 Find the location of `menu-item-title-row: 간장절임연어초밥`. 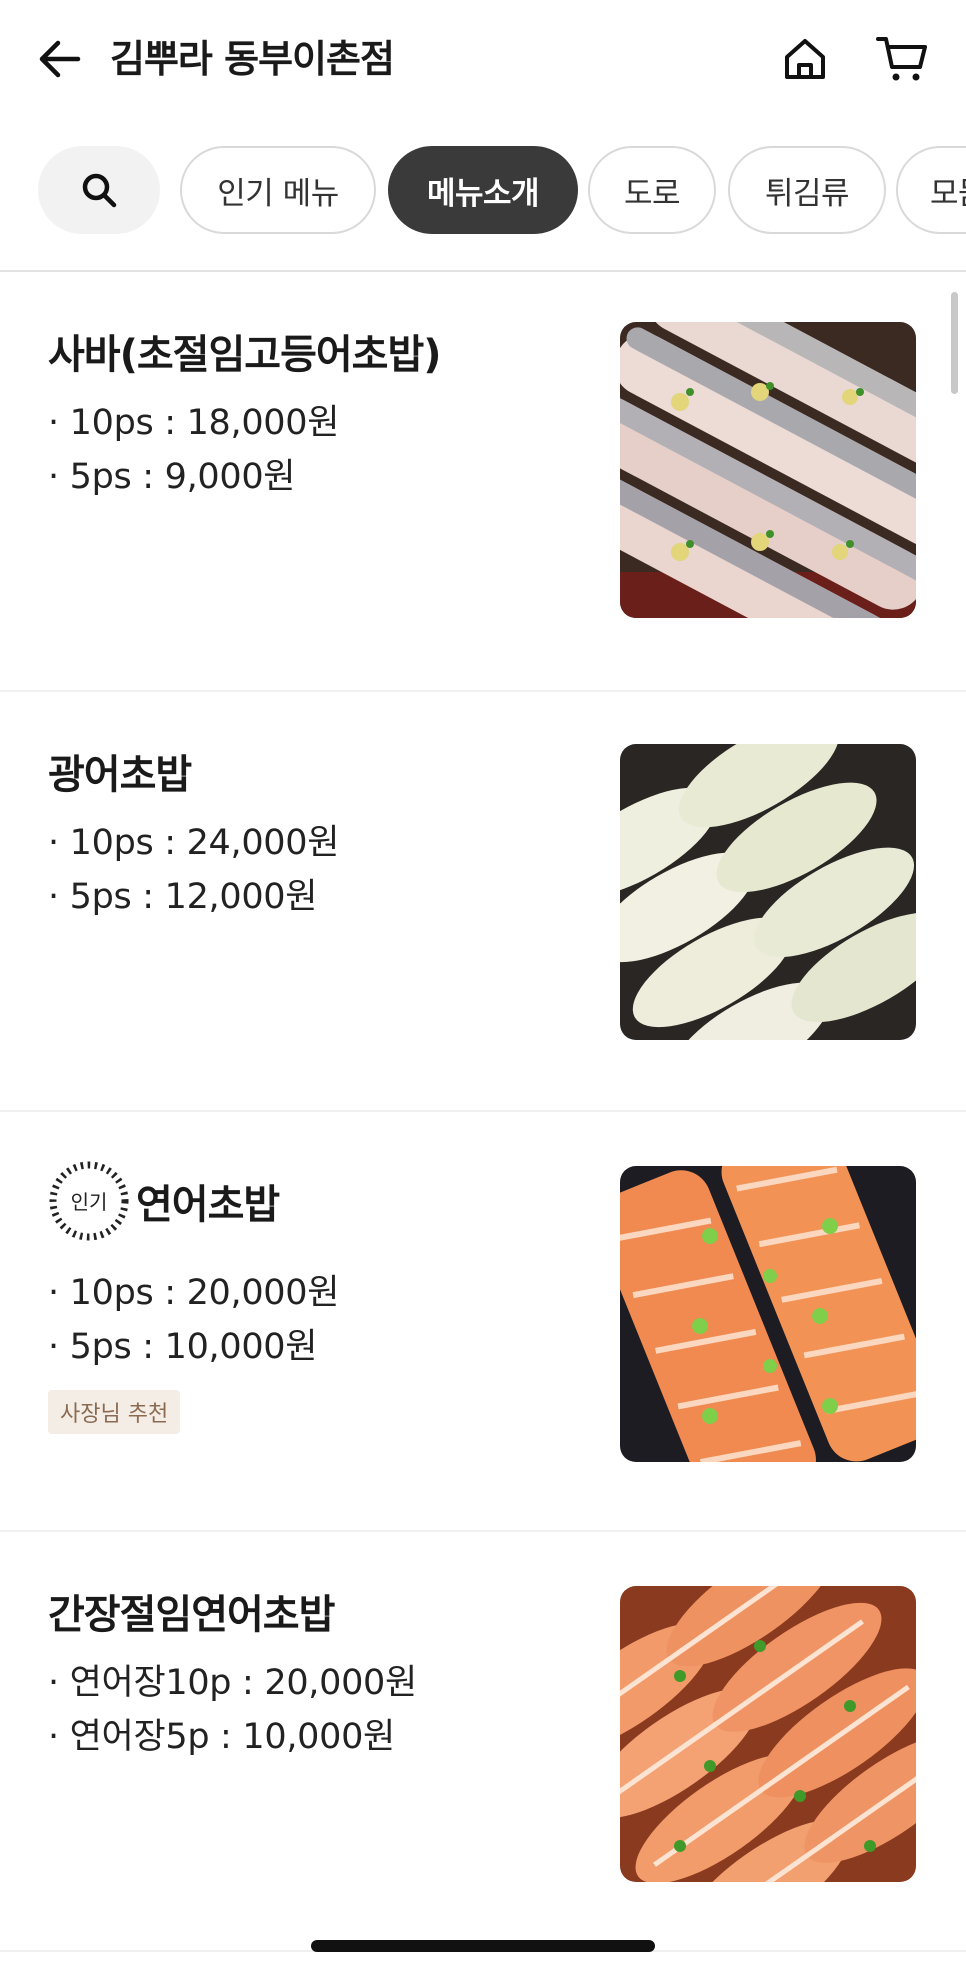

menu-item-title-row: 간장절임연어초밥 is located at coordinates (191, 1611).